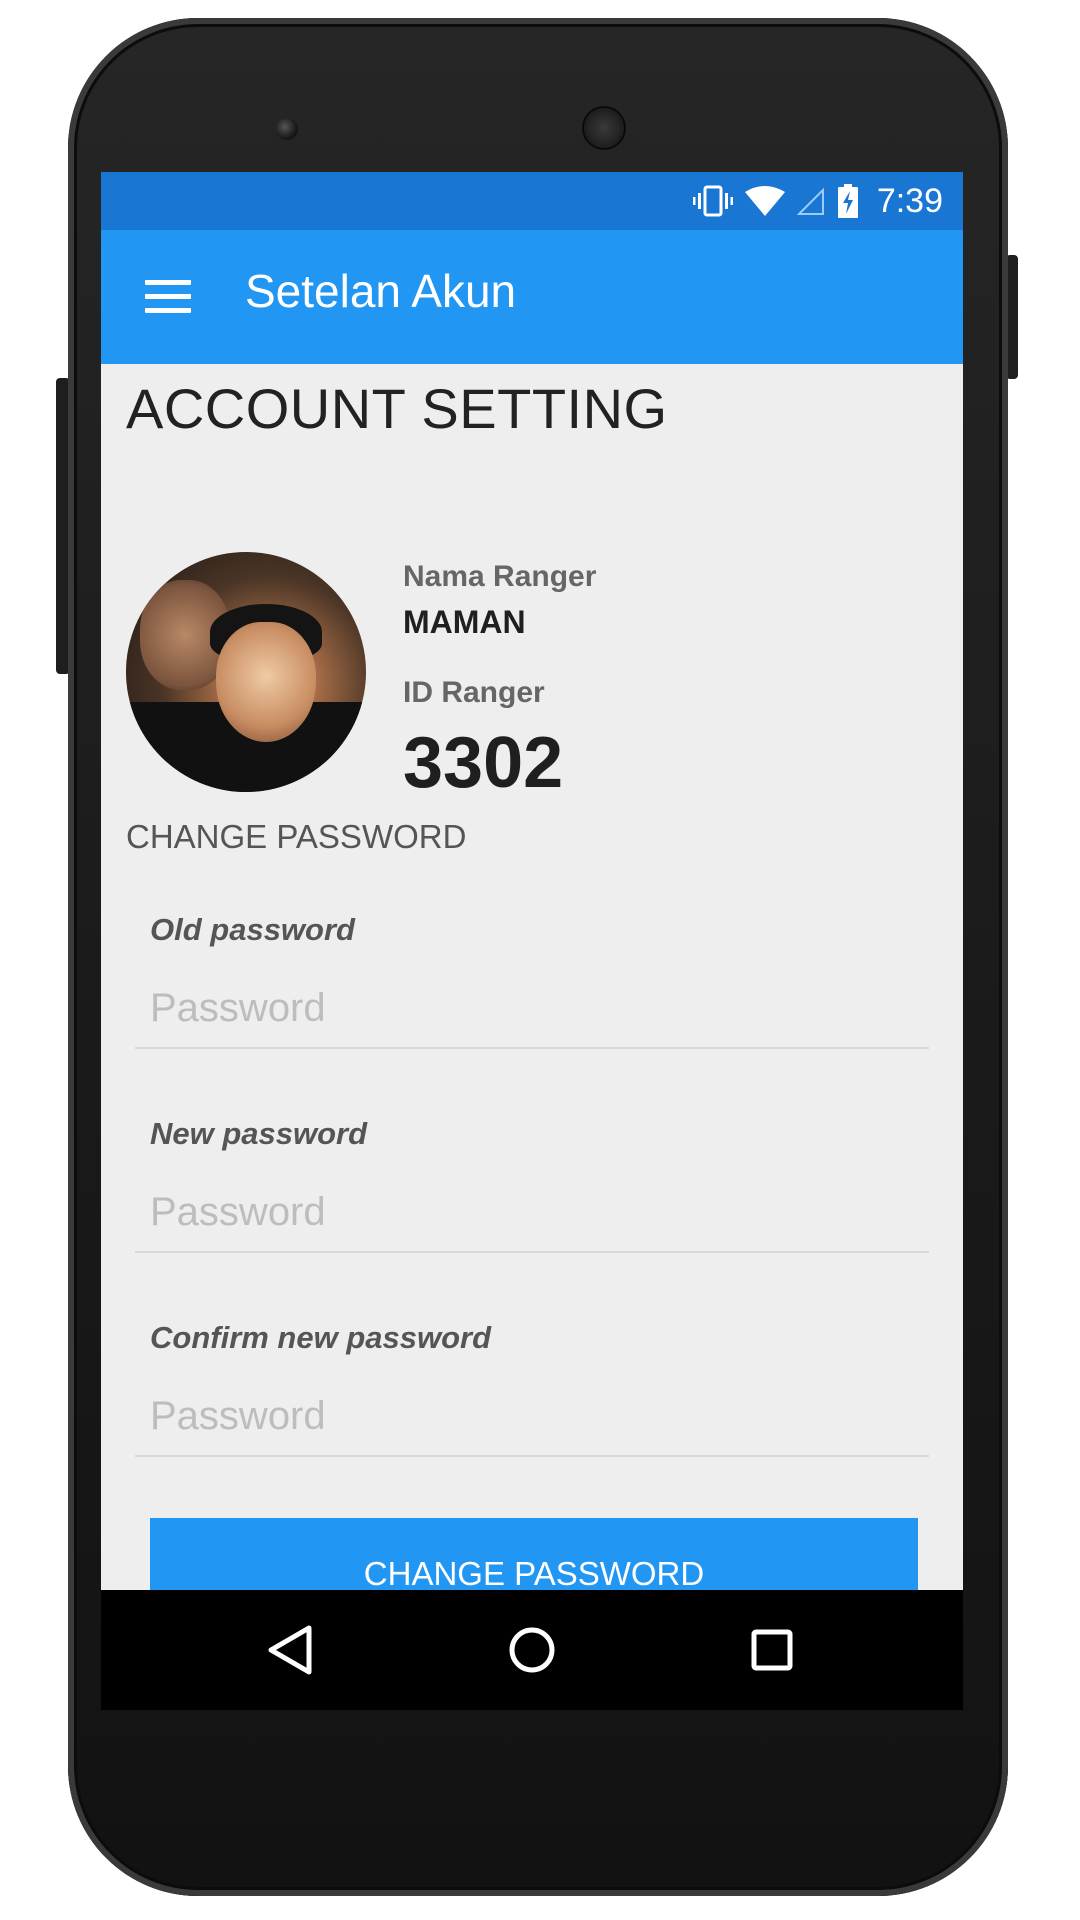  I want to click on home-icon, so click(532, 1650).